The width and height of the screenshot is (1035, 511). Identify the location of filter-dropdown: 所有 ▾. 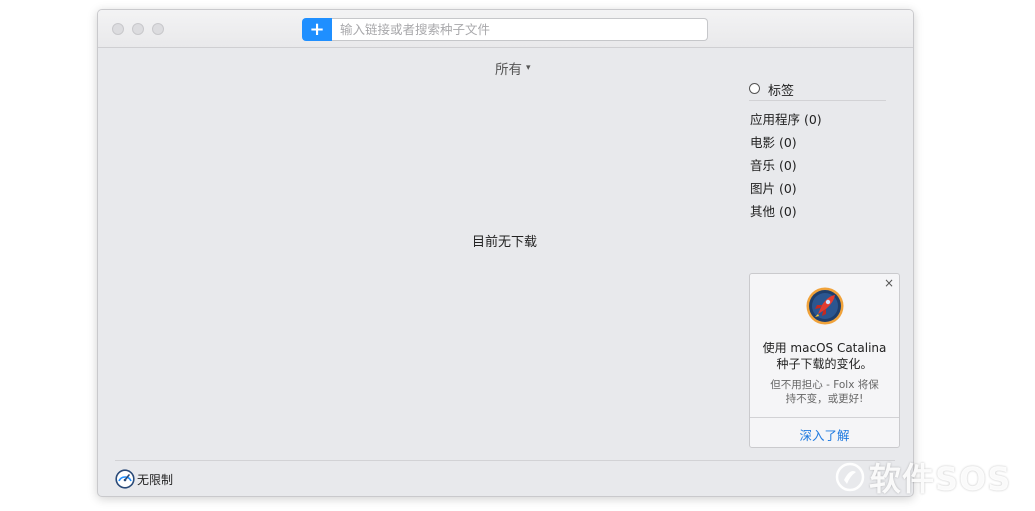
(513, 68).